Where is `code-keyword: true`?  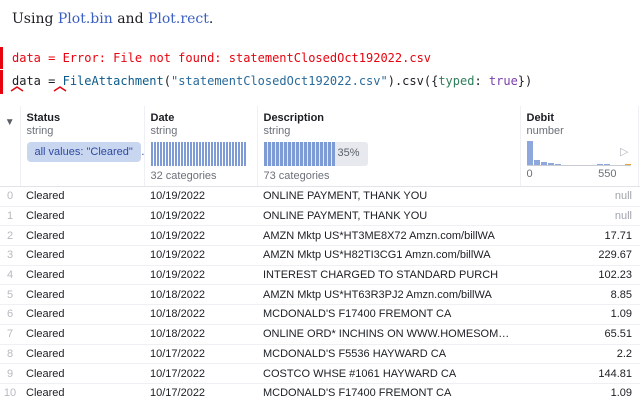 code-keyword: true is located at coordinates (503, 81).